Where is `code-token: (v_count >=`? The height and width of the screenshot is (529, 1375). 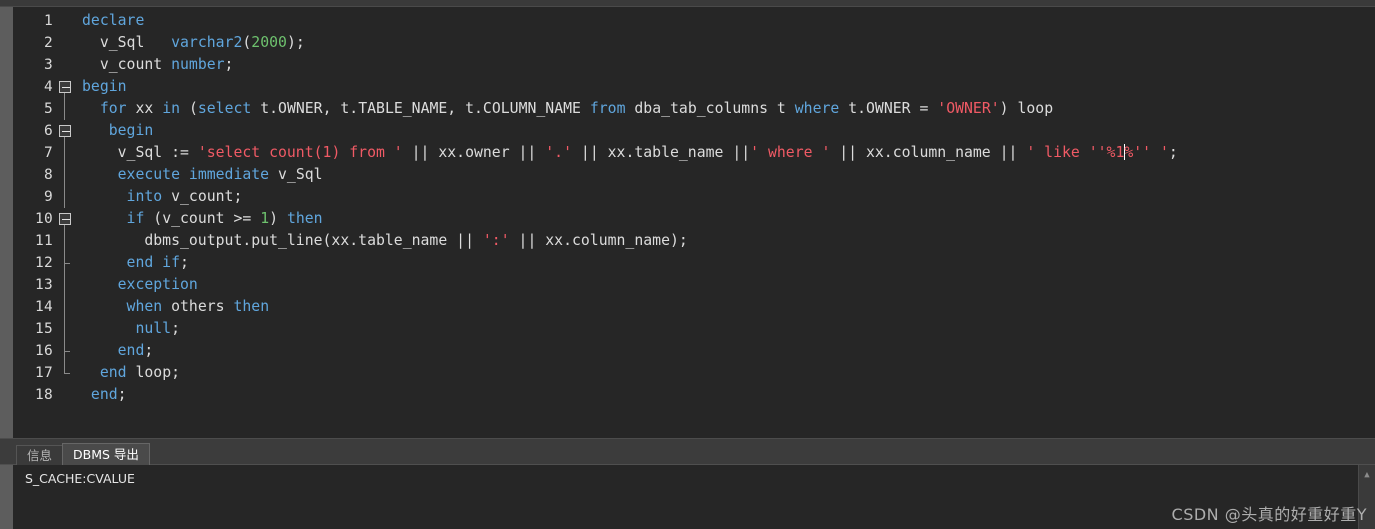 code-token: (v_count >= is located at coordinates (202, 218).